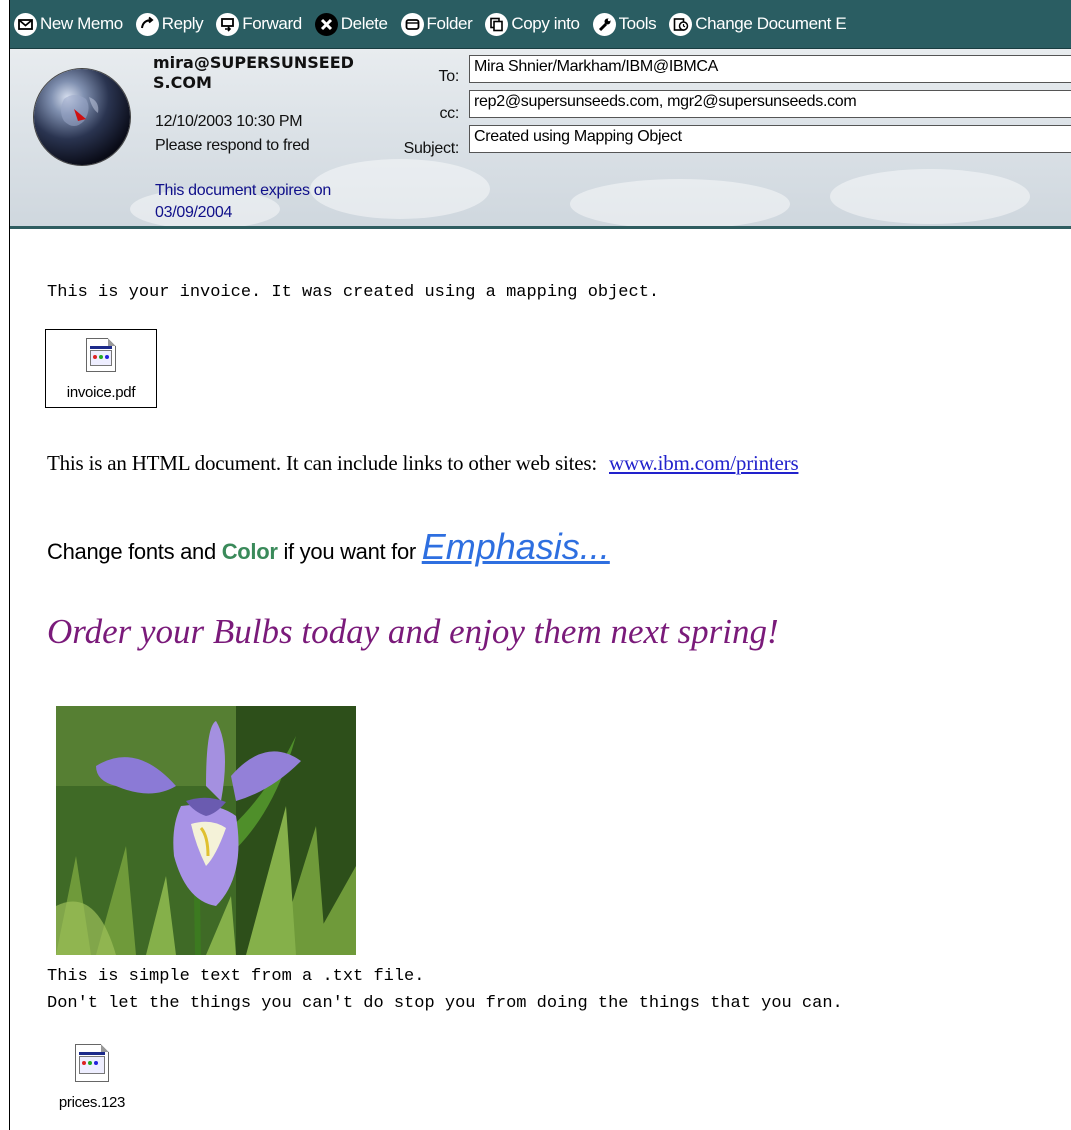 The width and height of the screenshot is (1071, 1130). Describe the element at coordinates (604, 24) in the screenshot. I see `wrench-icon` at that location.